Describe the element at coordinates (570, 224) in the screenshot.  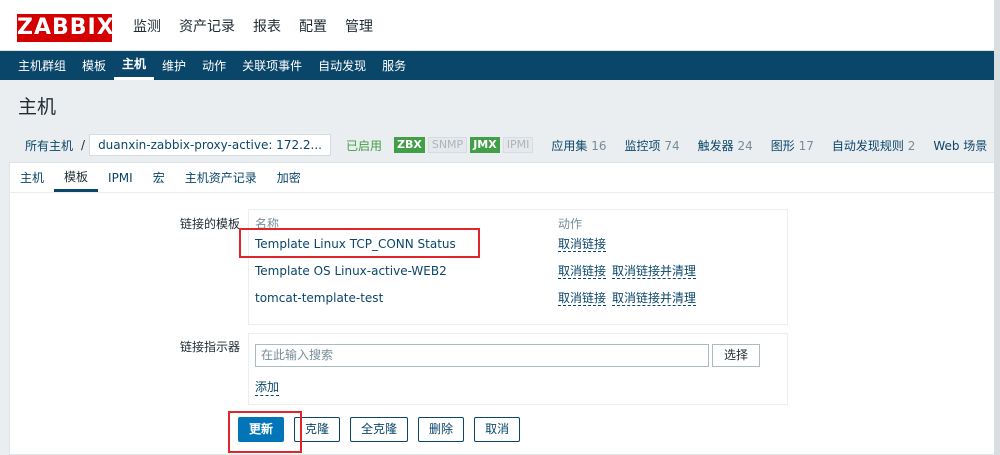
I see `col-action-header: 动作` at that location.